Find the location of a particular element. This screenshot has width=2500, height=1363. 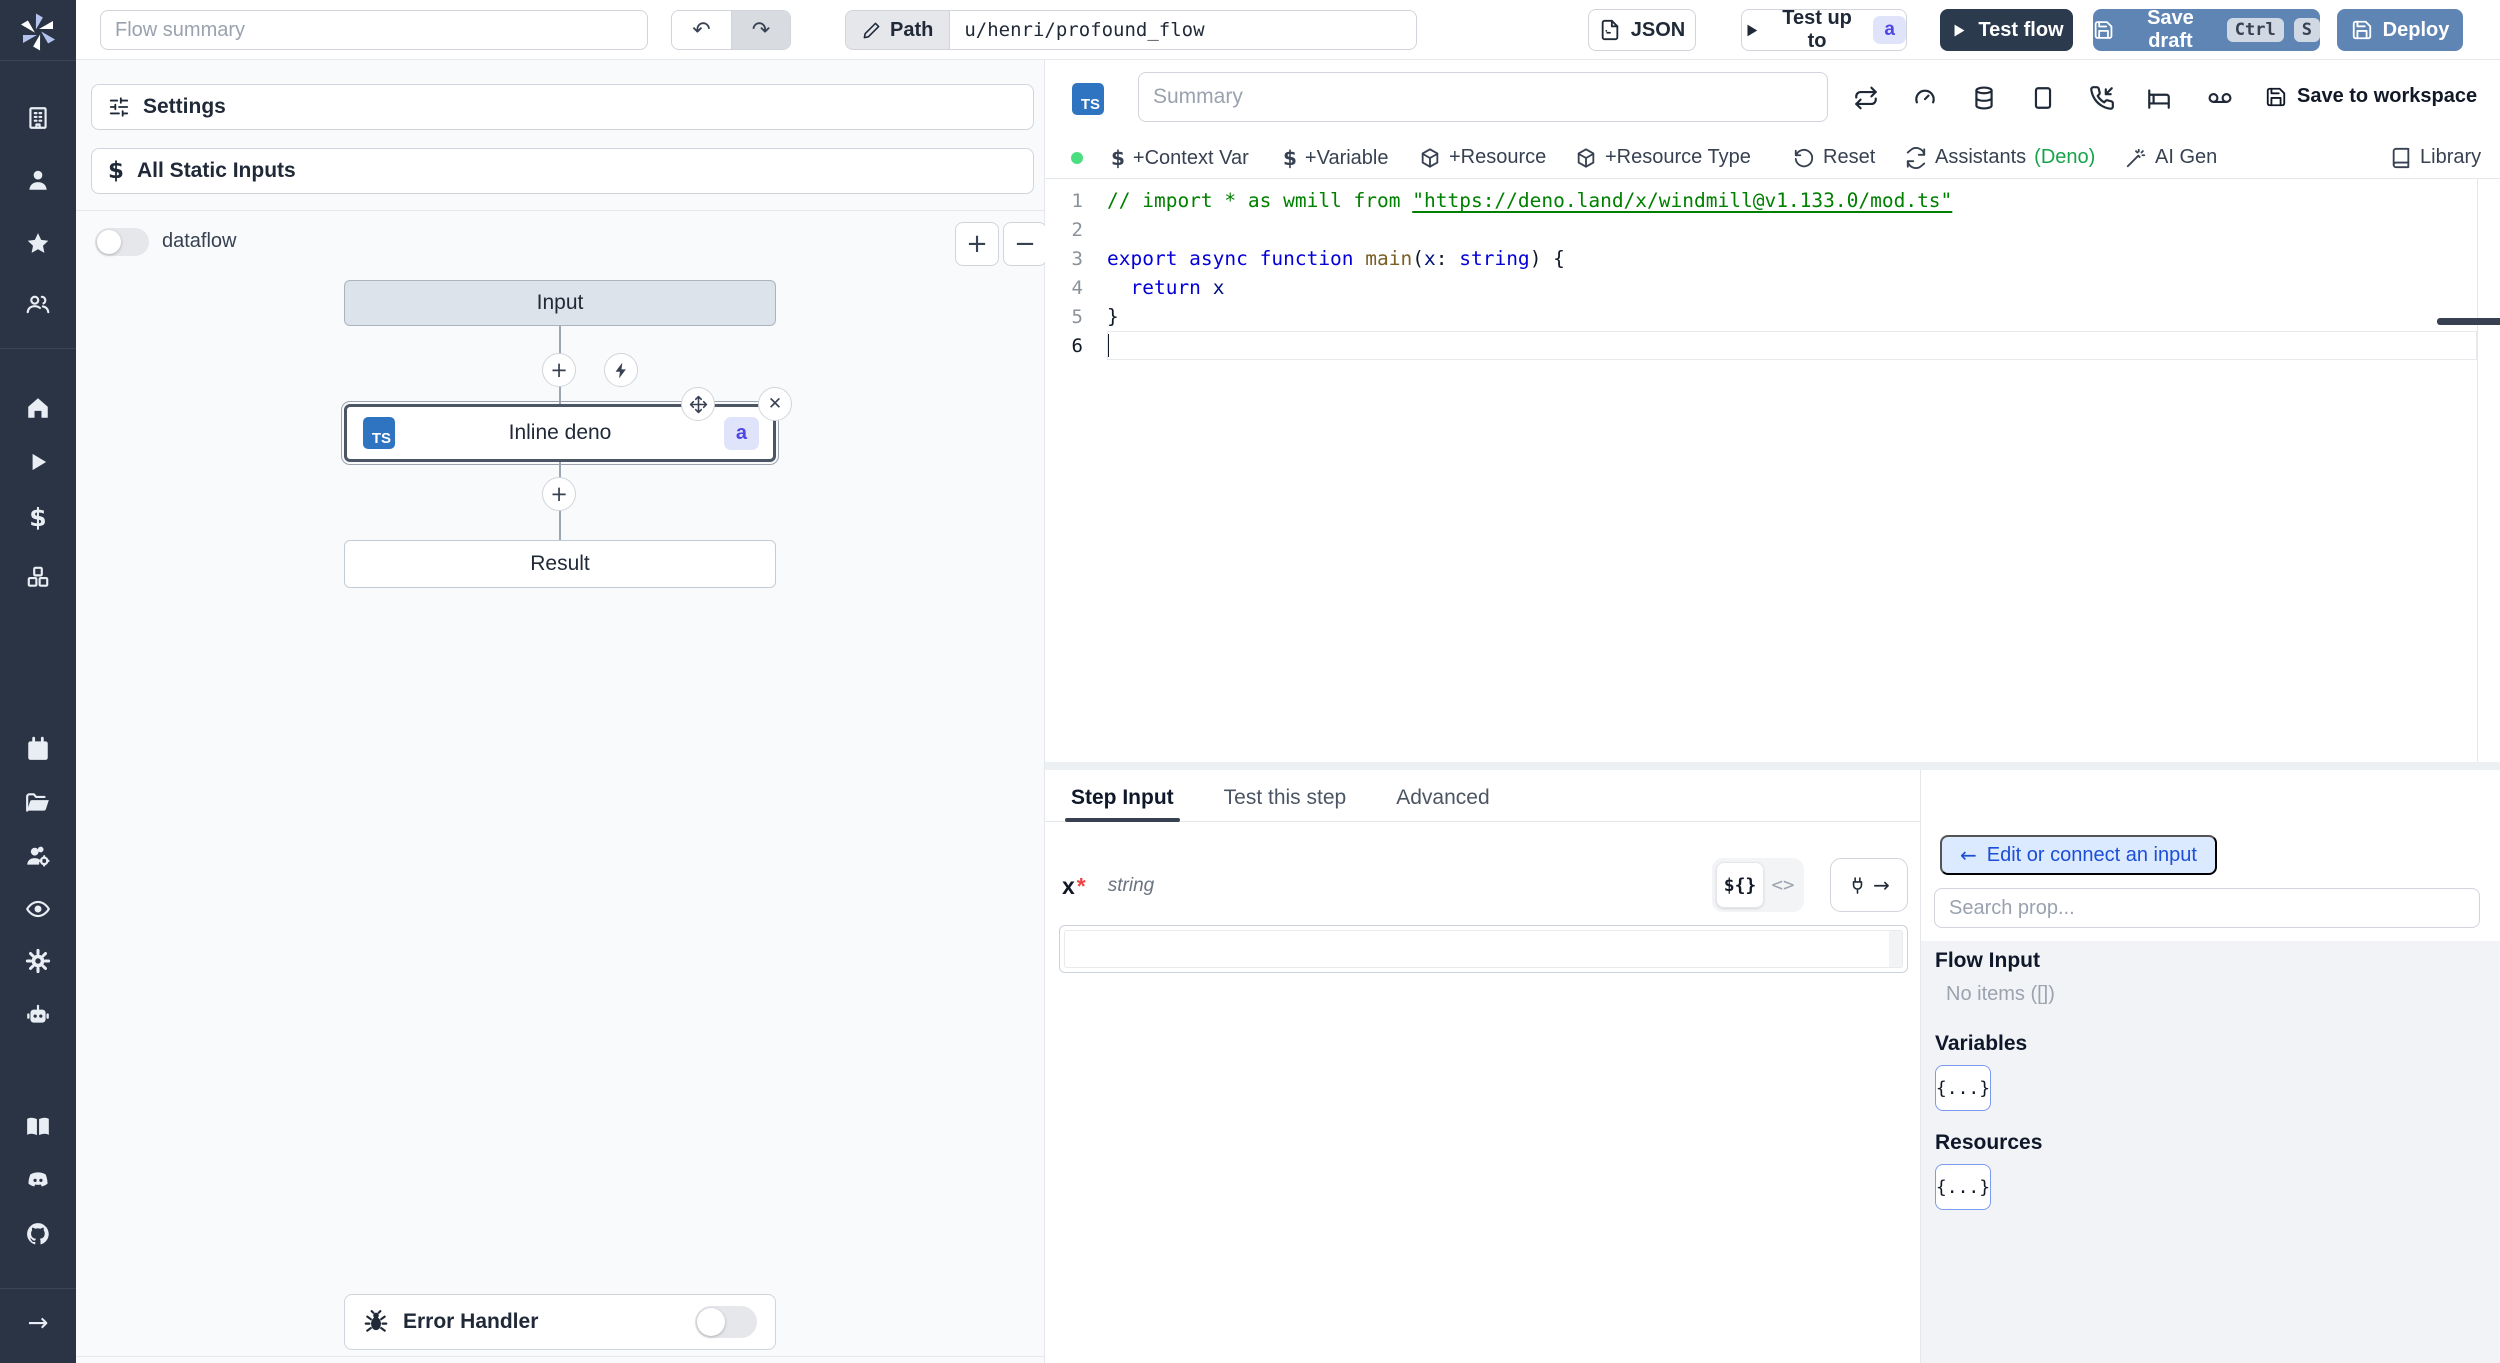

expr-mode-button: ${} is located at coordinates (1740, 885).